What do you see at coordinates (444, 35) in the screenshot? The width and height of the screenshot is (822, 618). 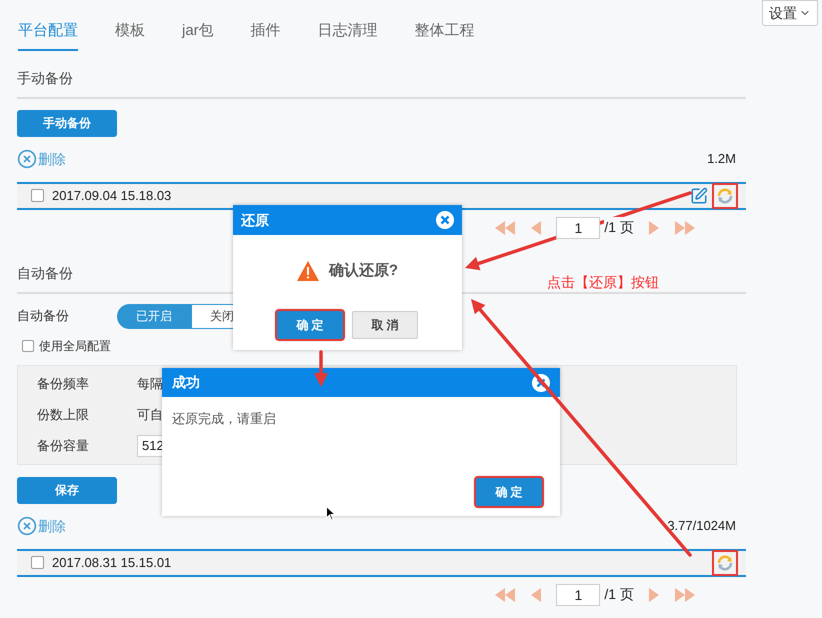 I see `tab: 整体工程` at bounding box center [444, 35].